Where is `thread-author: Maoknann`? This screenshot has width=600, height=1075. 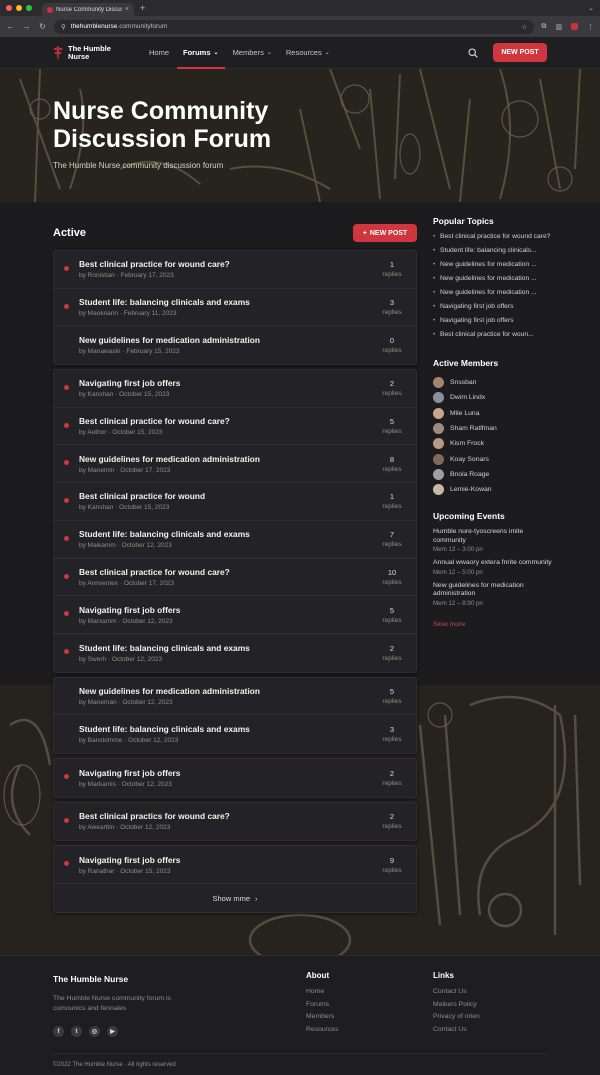 thread-author: Maoknann is located at coordinates (103, 313).